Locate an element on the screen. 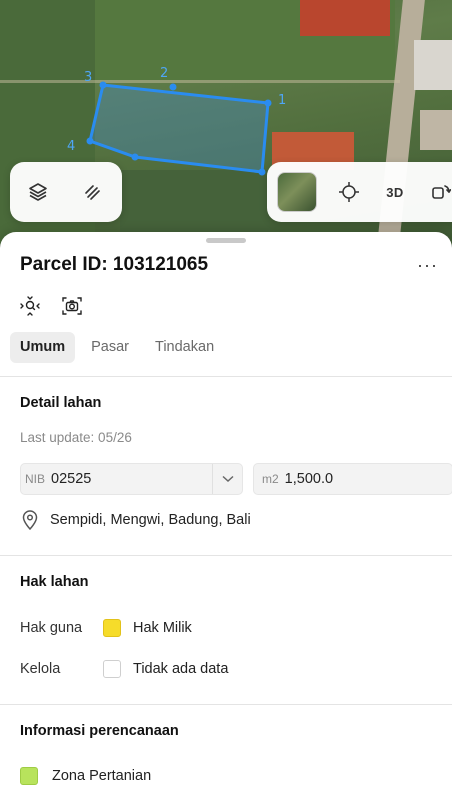 Image resolution: width=452 pixels, height=804 pixels. zoom-to-parcel-icon is located at coordinates (30, 306).